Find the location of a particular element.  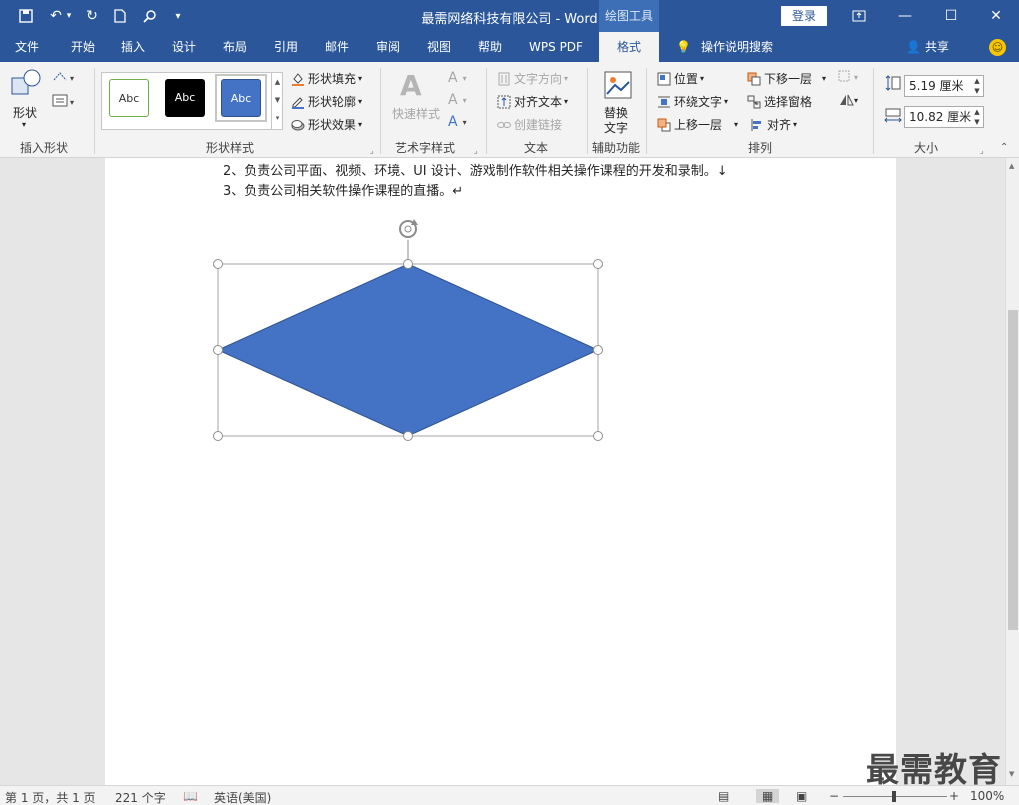

document-line-3: 3、负责公司相关软件操作课程的直播。↵ is located at coordinates (343, 189).